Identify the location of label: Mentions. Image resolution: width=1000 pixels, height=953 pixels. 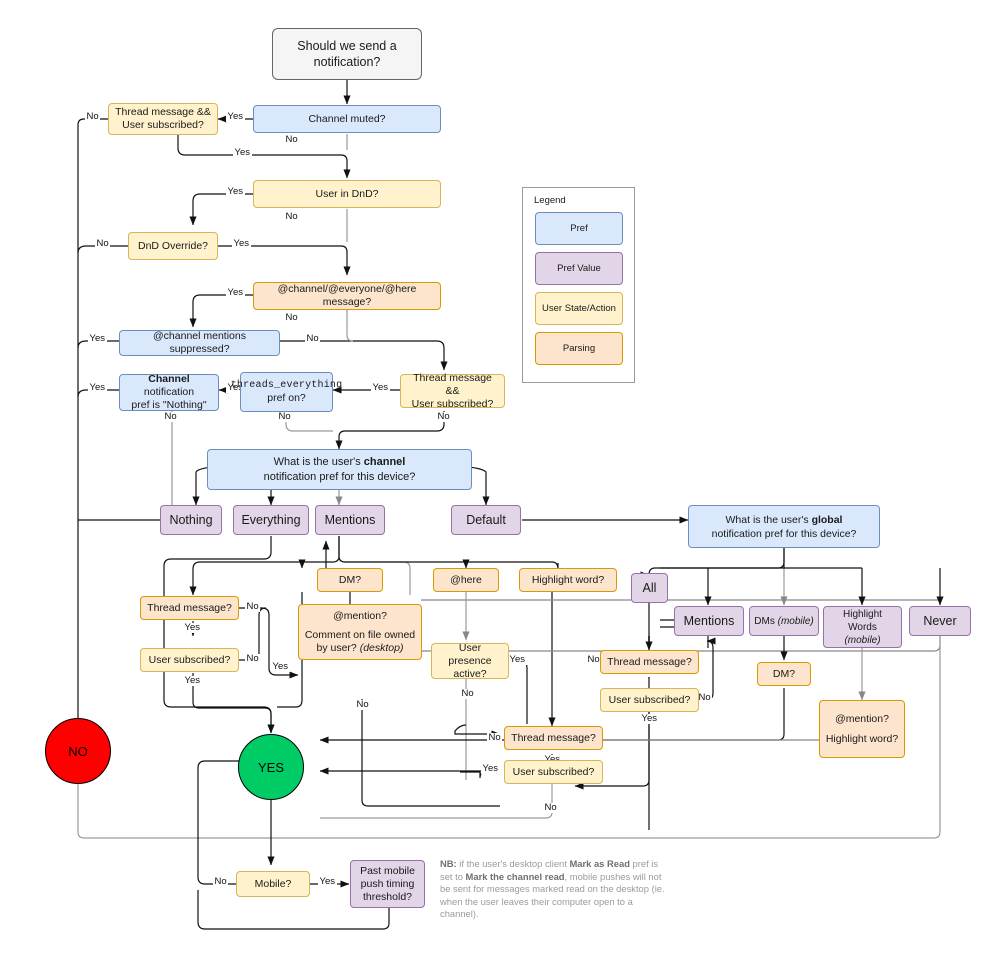
(350, 519).